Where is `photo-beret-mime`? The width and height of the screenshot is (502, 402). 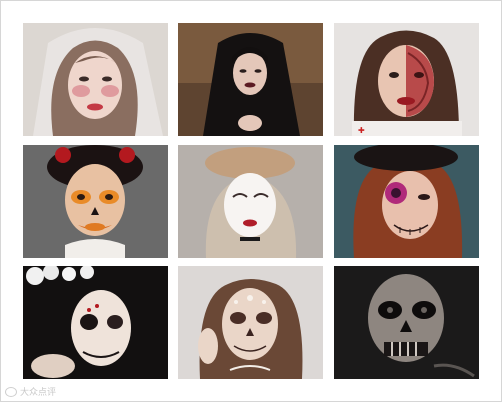 photo-beret-mime is located at coordinates (250, 201).